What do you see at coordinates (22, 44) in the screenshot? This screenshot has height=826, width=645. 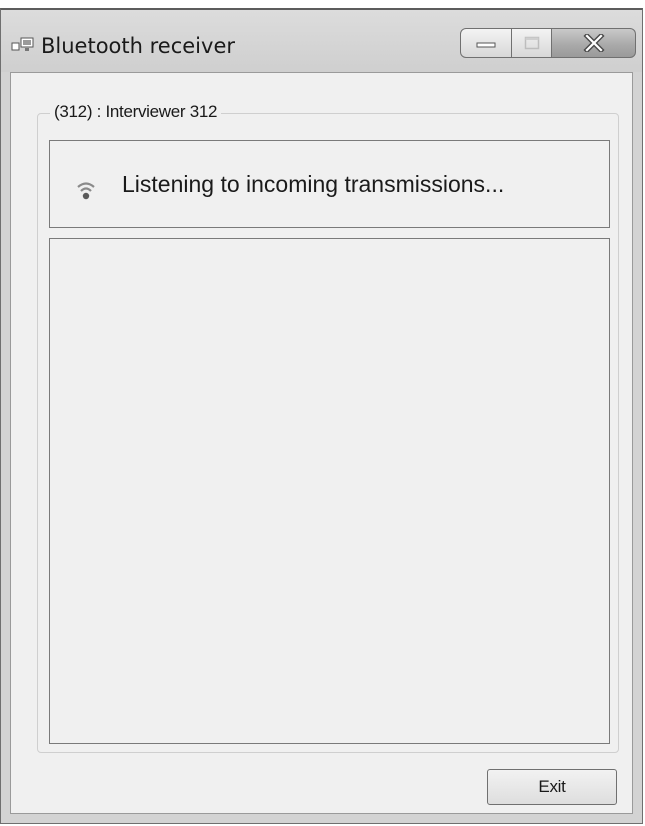 I see `network-window-icon` at bounding box center [22, 44].